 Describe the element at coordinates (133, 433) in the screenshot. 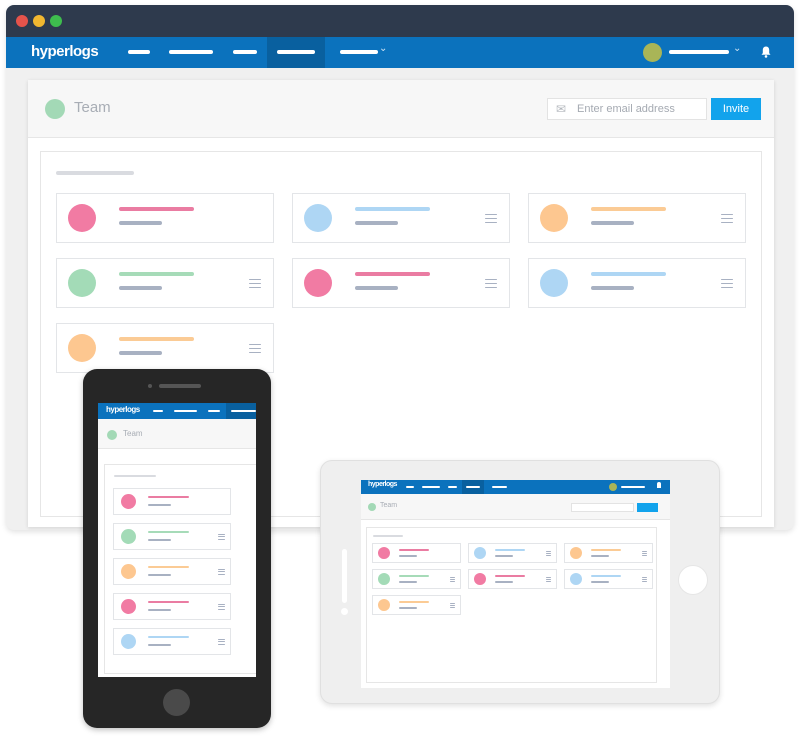

I see `phone-page-title: Team` at that location.